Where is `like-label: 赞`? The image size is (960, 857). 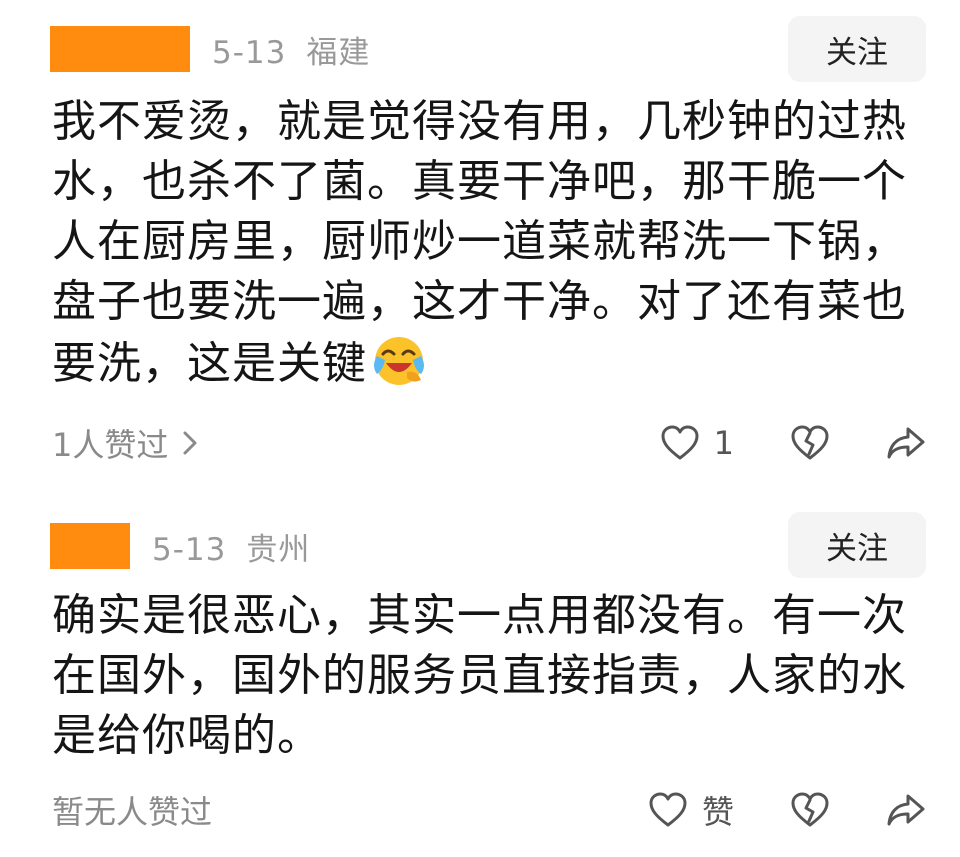 like-label: 赞 is located at coordinates (717, 812).